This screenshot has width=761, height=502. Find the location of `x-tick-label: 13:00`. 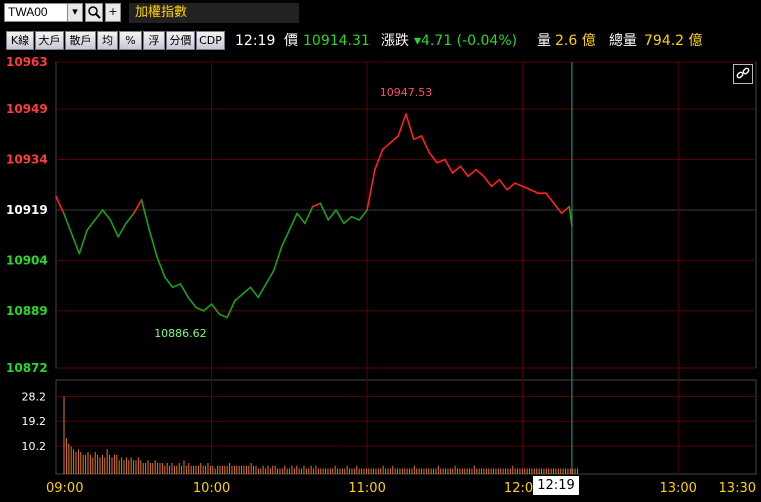

x-tick-label: 13:00 is located at coordinates (677, 488).